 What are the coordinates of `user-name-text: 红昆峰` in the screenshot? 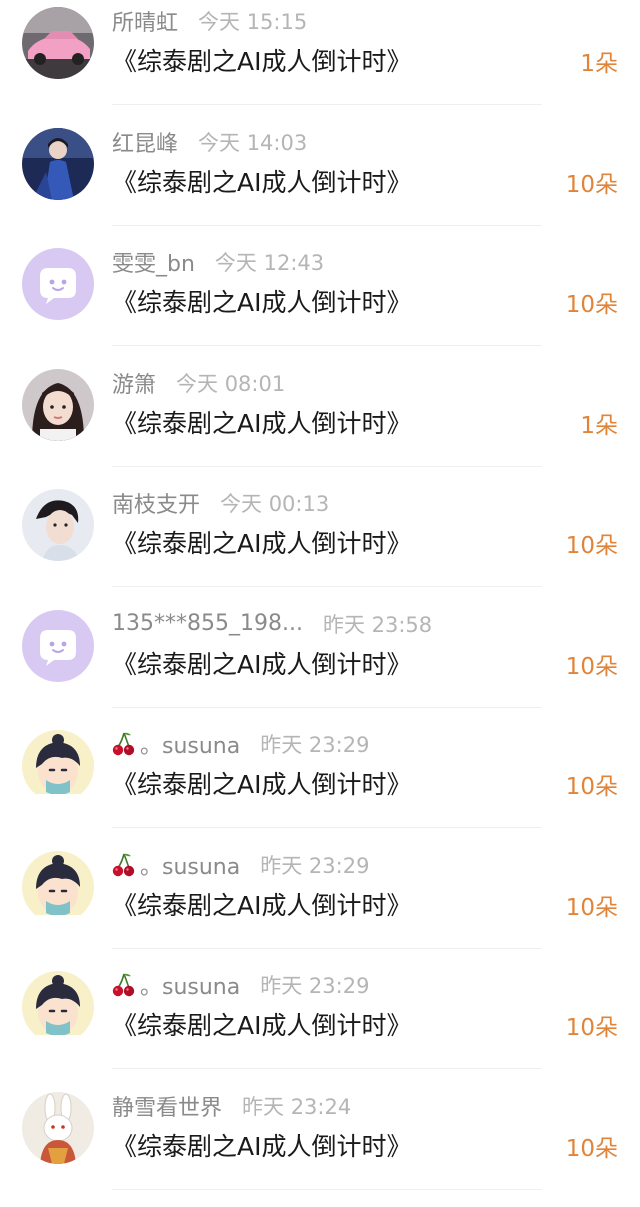 It's located at (145, 144).